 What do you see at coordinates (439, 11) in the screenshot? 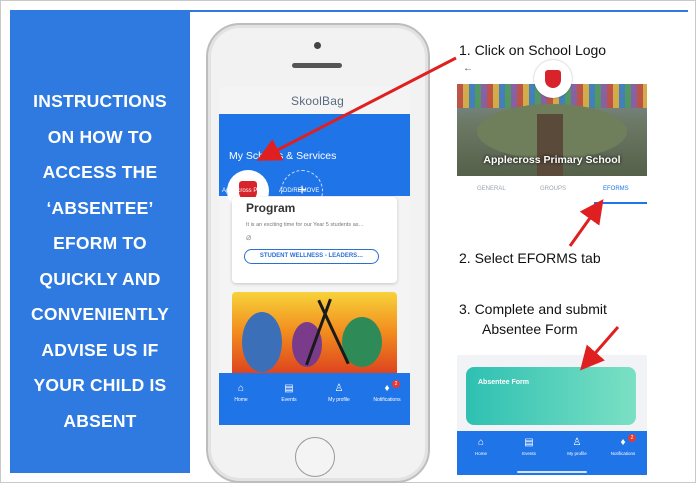
I see `top-accent-line` at bounding box center [439, 11].